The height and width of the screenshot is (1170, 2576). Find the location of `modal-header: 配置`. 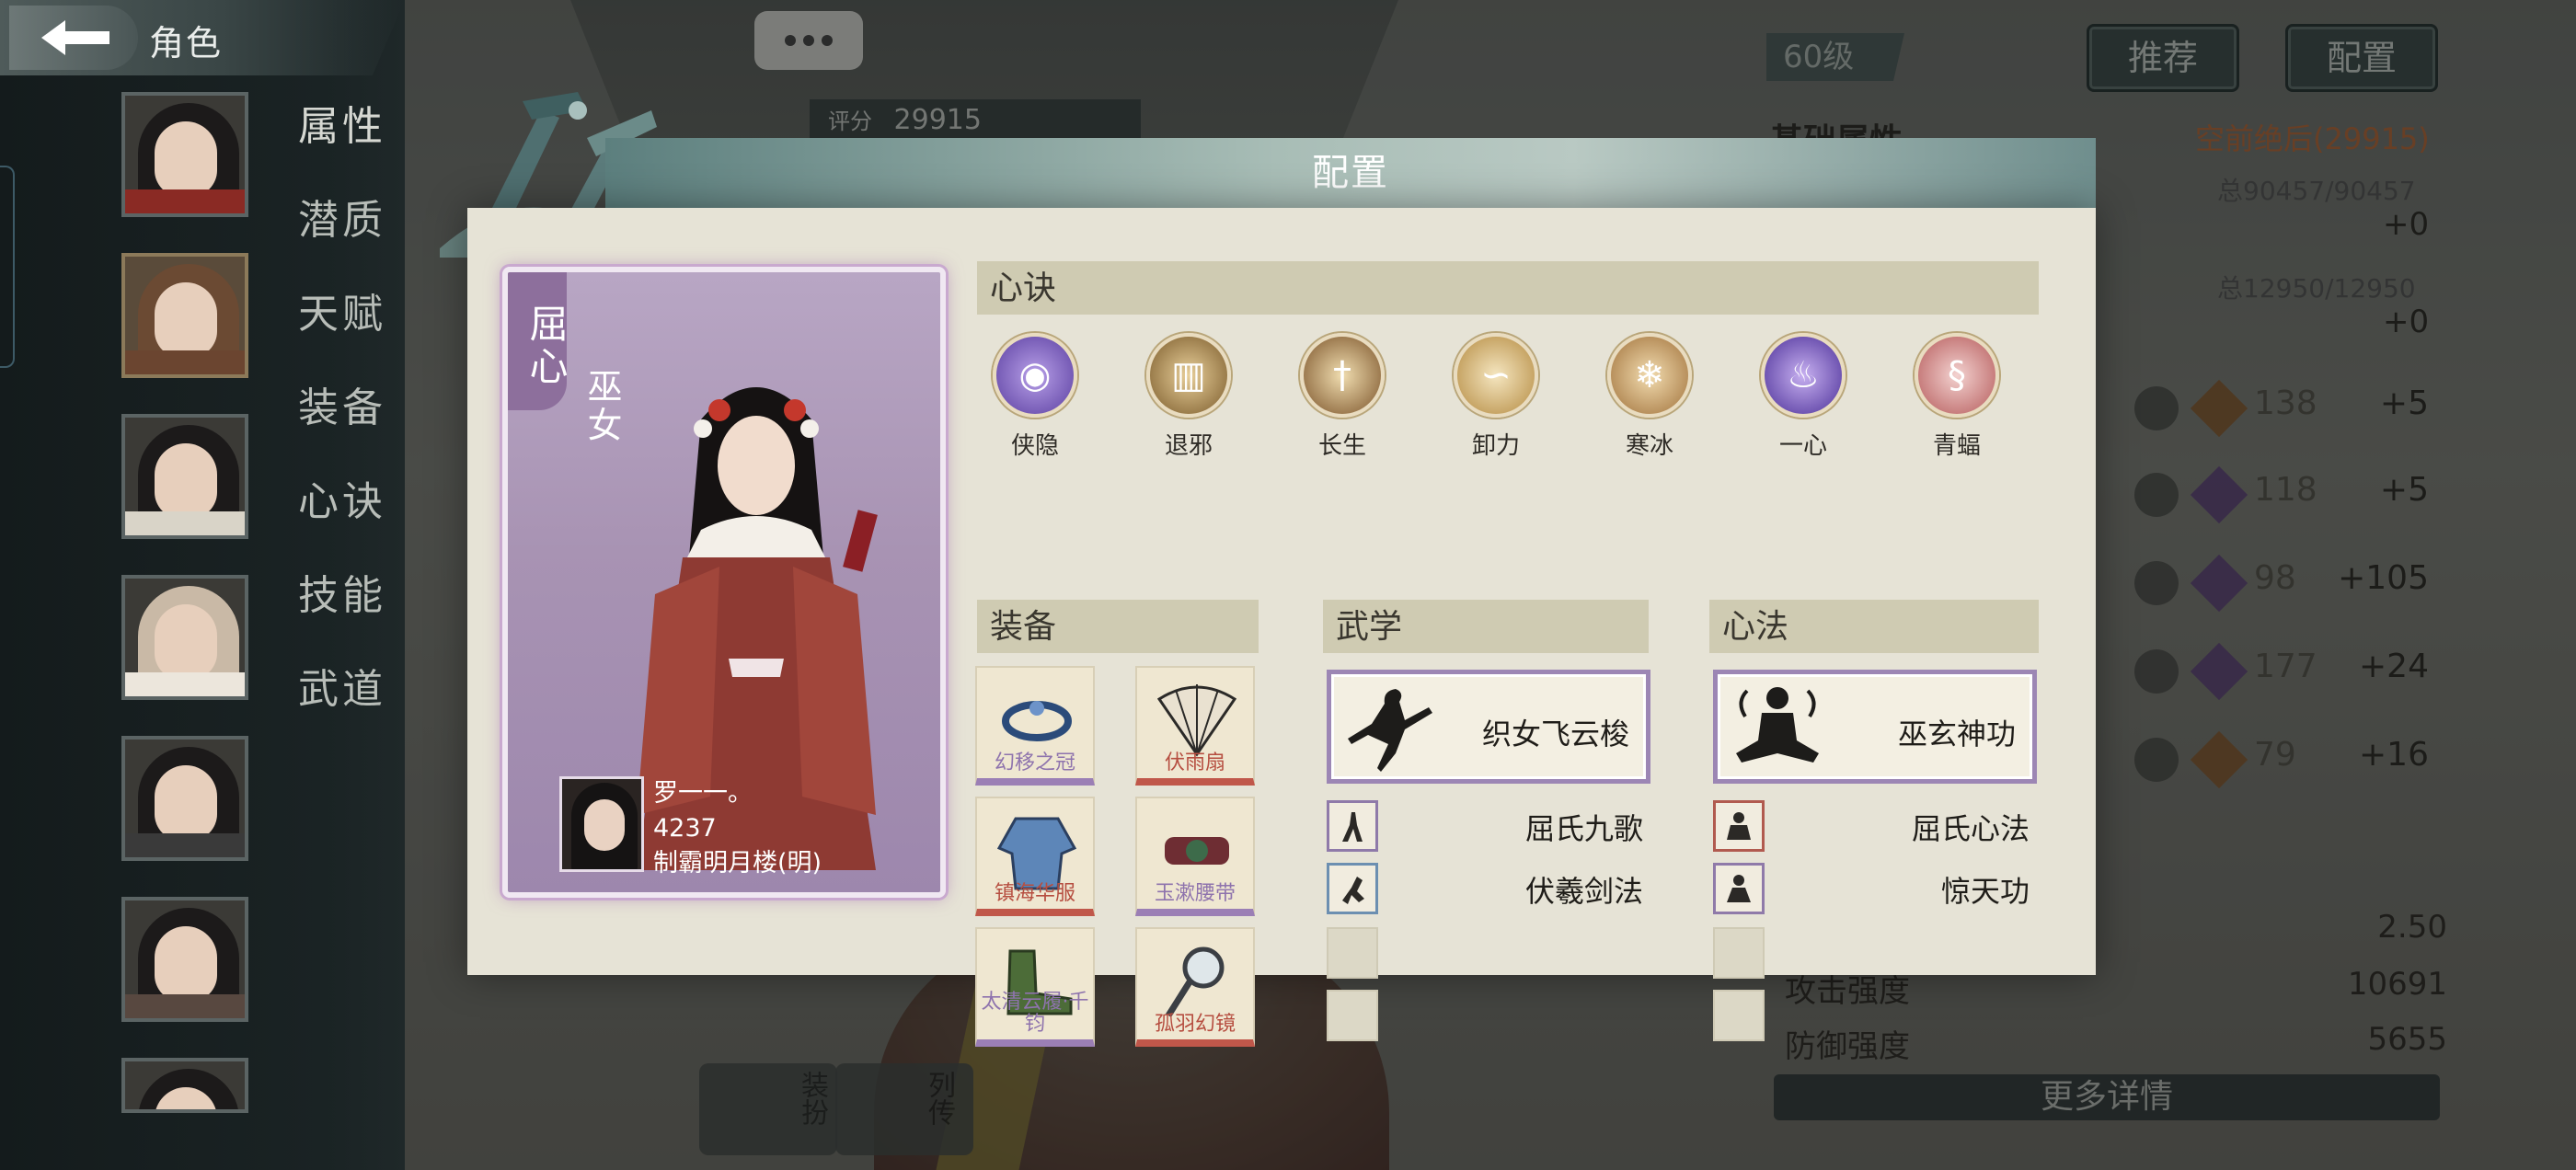

modal-header: 配置 is located at coordinates (1350, 173).